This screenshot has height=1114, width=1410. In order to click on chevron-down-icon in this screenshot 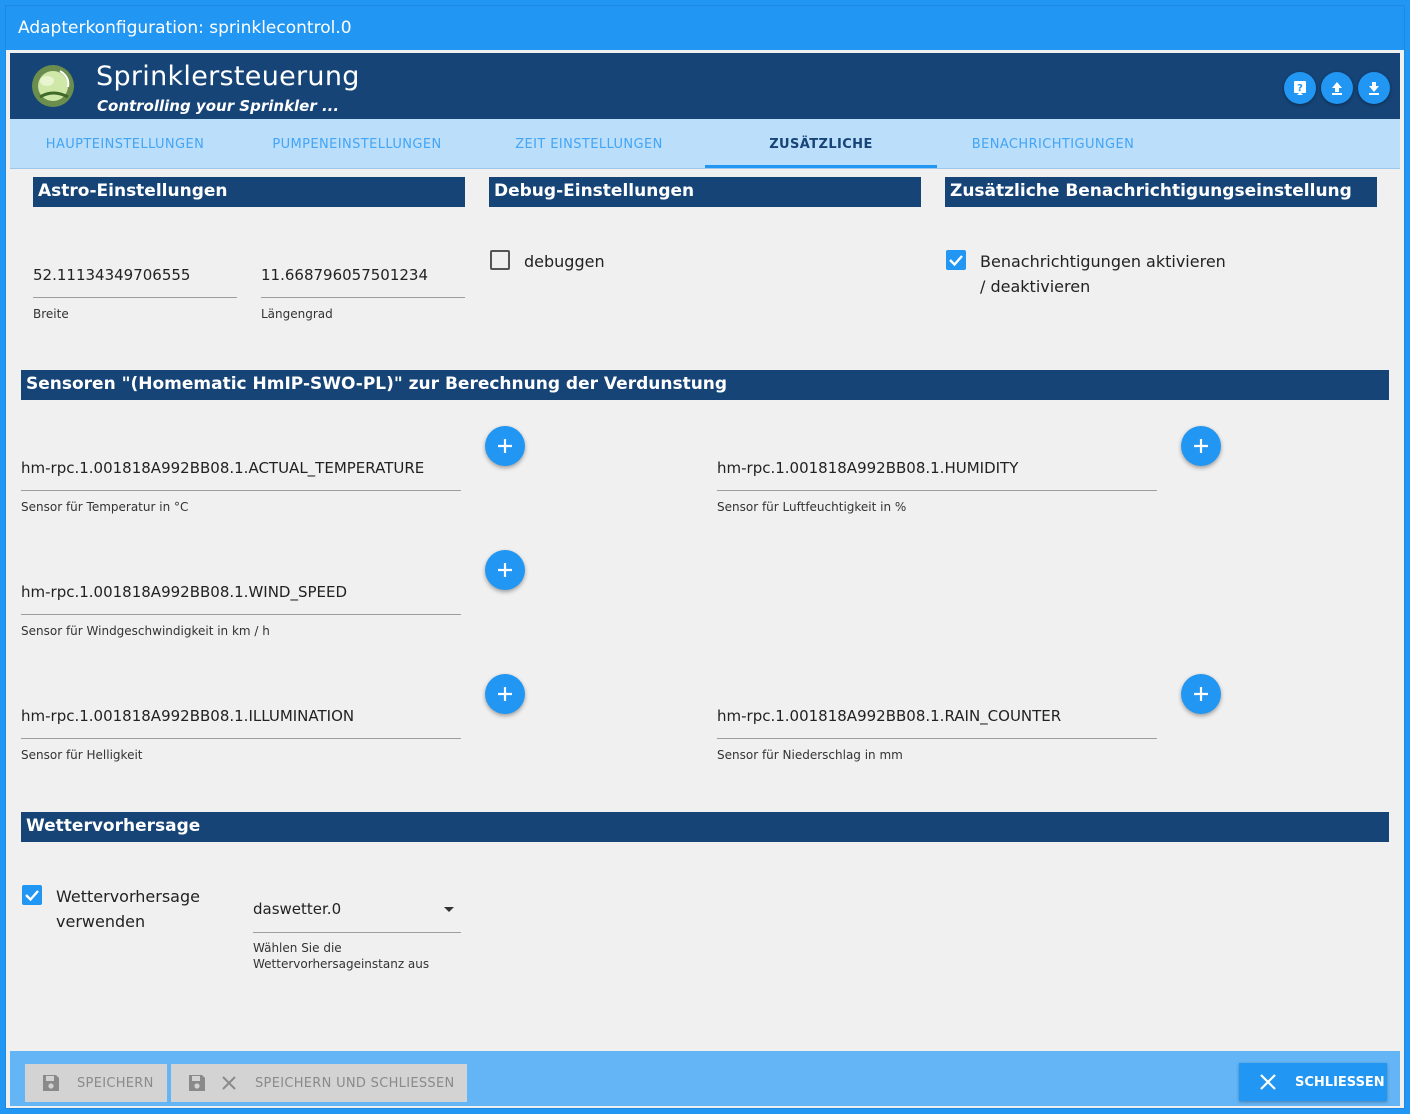, I will do `click(449, 909)`.